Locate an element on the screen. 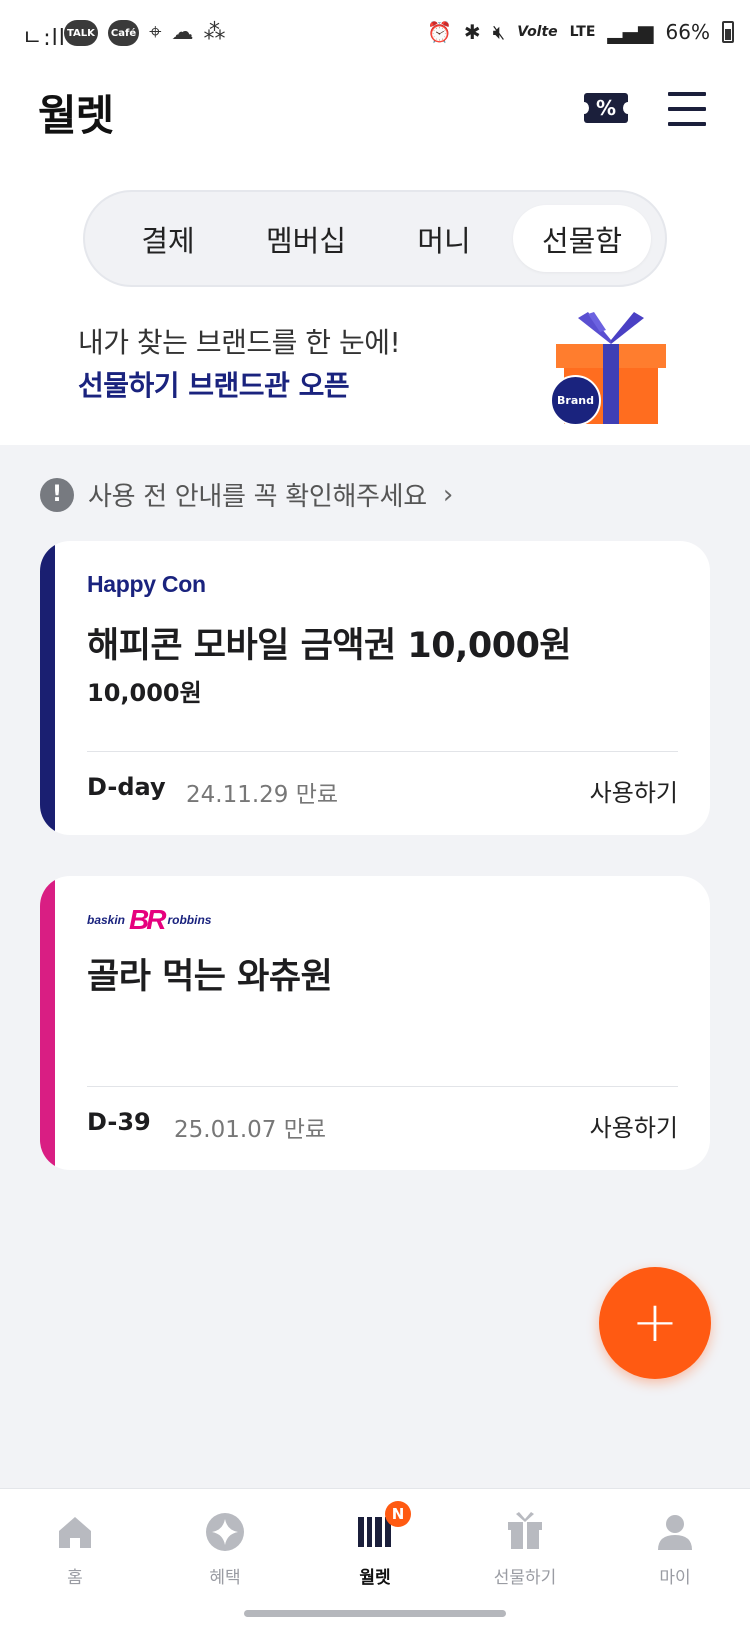  nav-label: 선물하기 is located at coordinates (525, 1578).